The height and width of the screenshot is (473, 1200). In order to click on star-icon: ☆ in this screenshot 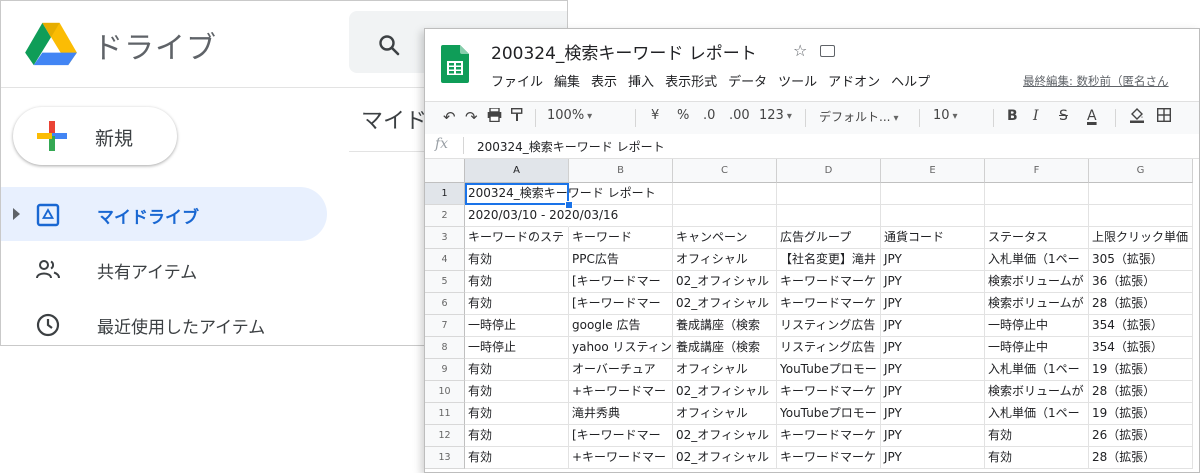, I will do `click(800, 50)`.